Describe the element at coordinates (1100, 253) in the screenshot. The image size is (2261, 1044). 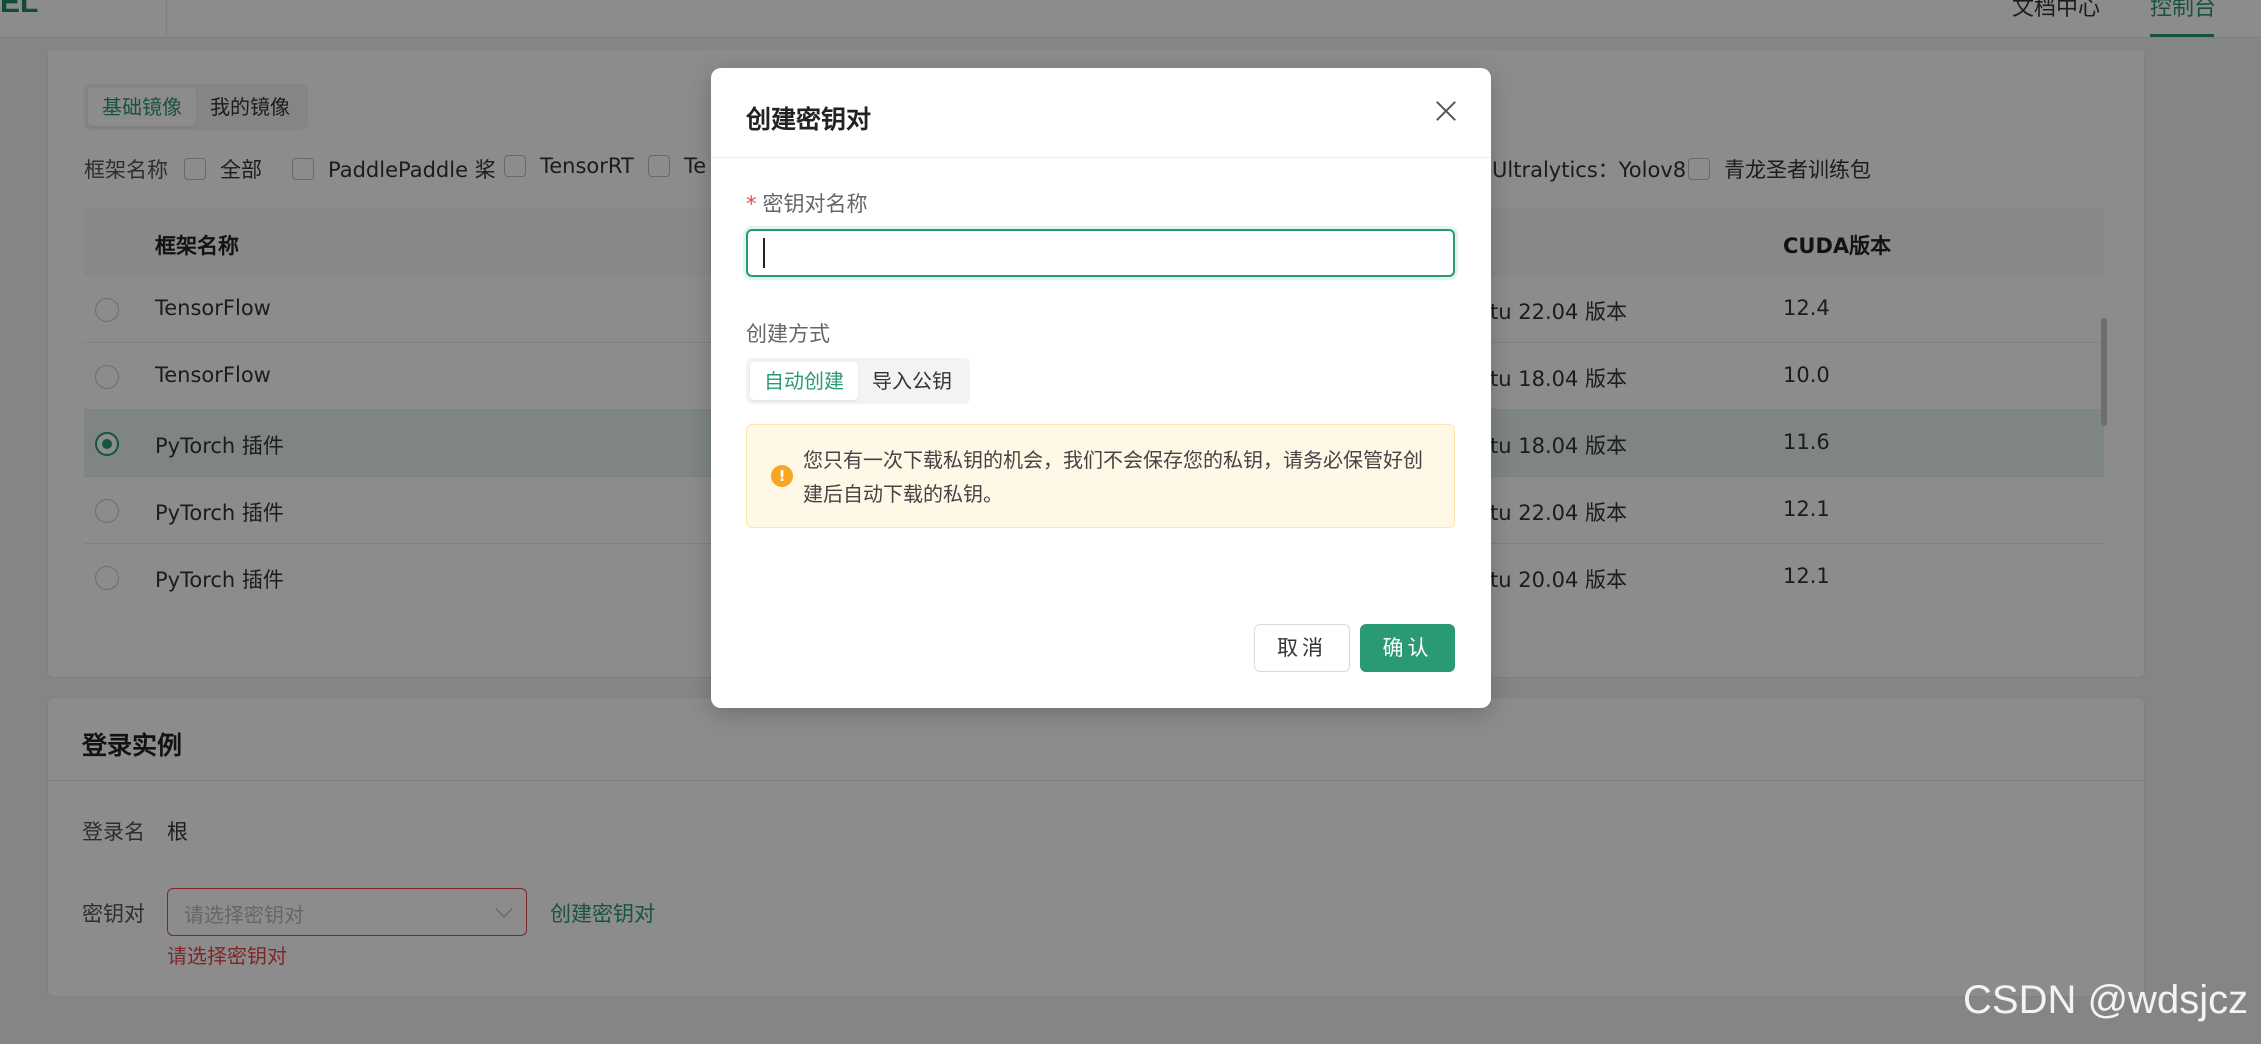
I see `keypair-name-input` at that location.